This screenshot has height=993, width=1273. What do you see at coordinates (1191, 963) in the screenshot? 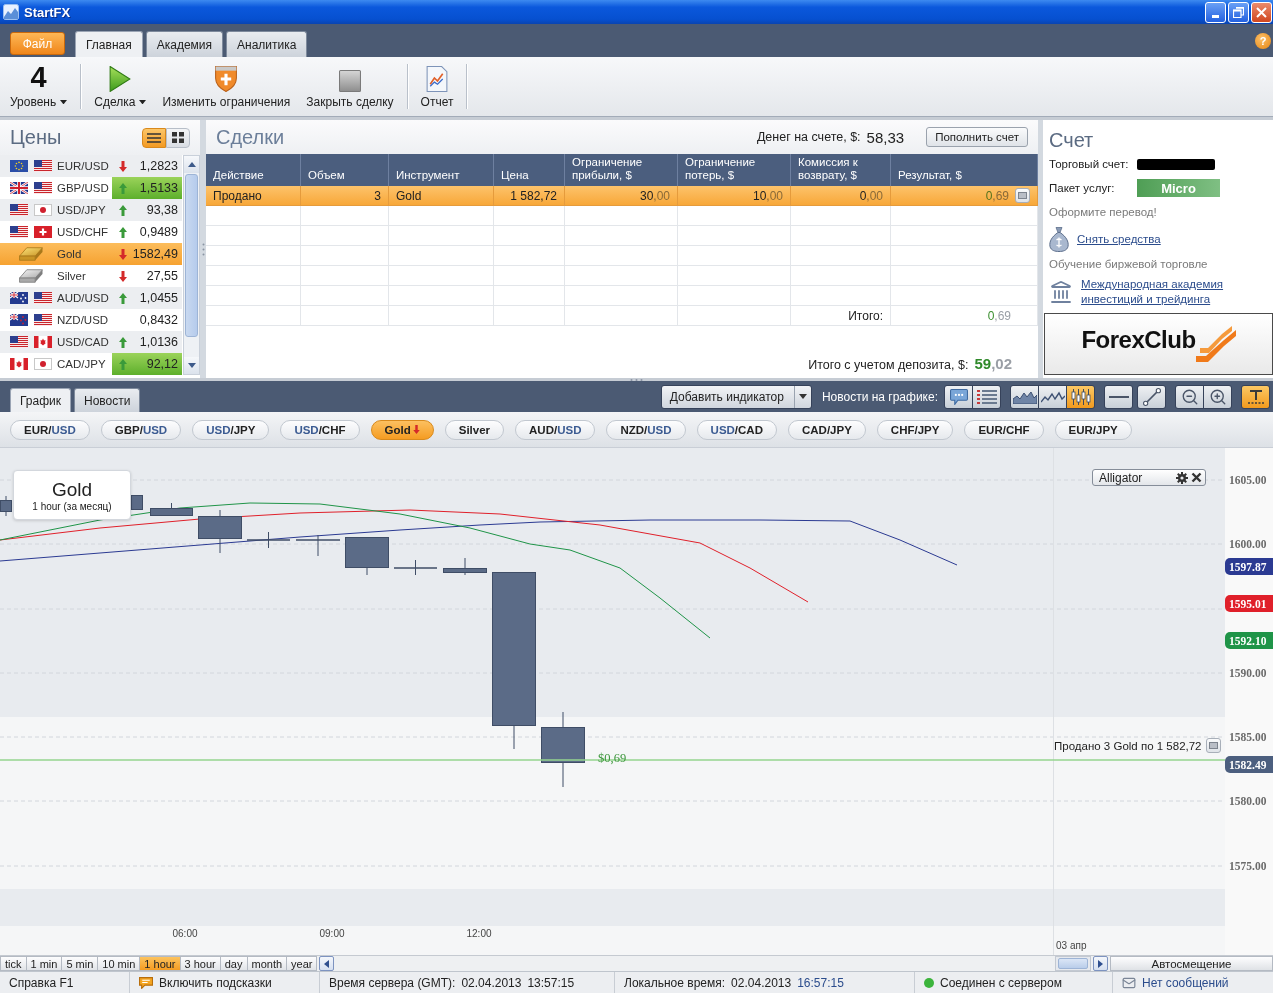
I see `autoscroll-button: Автосмещение` at bounding box center [1191, 963].